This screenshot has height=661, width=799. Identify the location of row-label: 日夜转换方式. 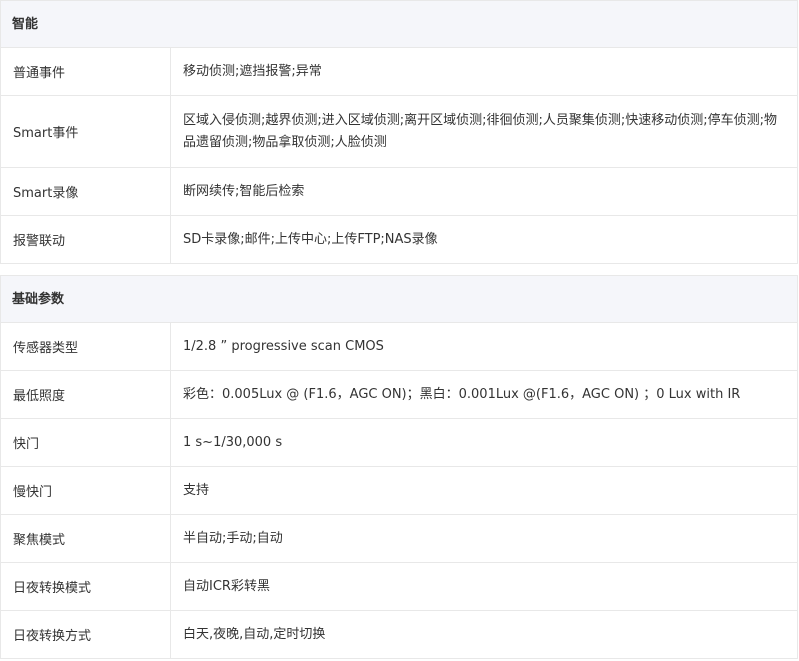
(86, 634).